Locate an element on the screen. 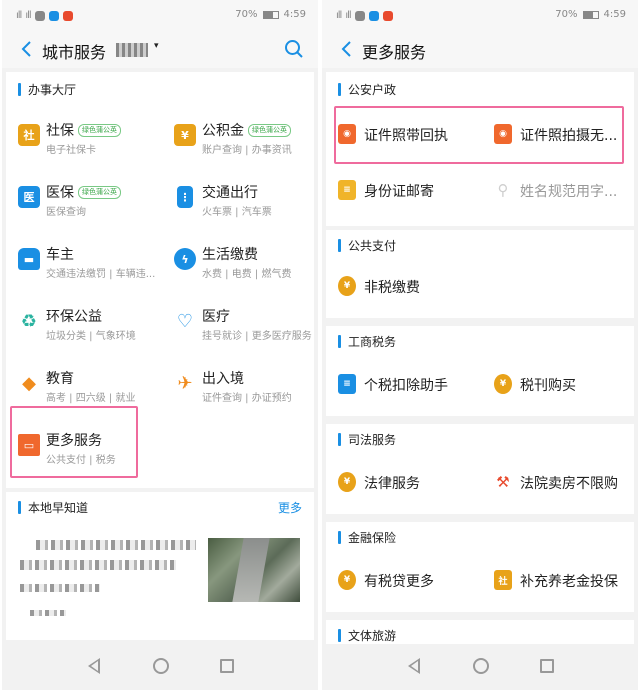 The height and width of the screenshot is (690, 640). heart-cross-icon: ♡ is located at coordinates (185, 321).